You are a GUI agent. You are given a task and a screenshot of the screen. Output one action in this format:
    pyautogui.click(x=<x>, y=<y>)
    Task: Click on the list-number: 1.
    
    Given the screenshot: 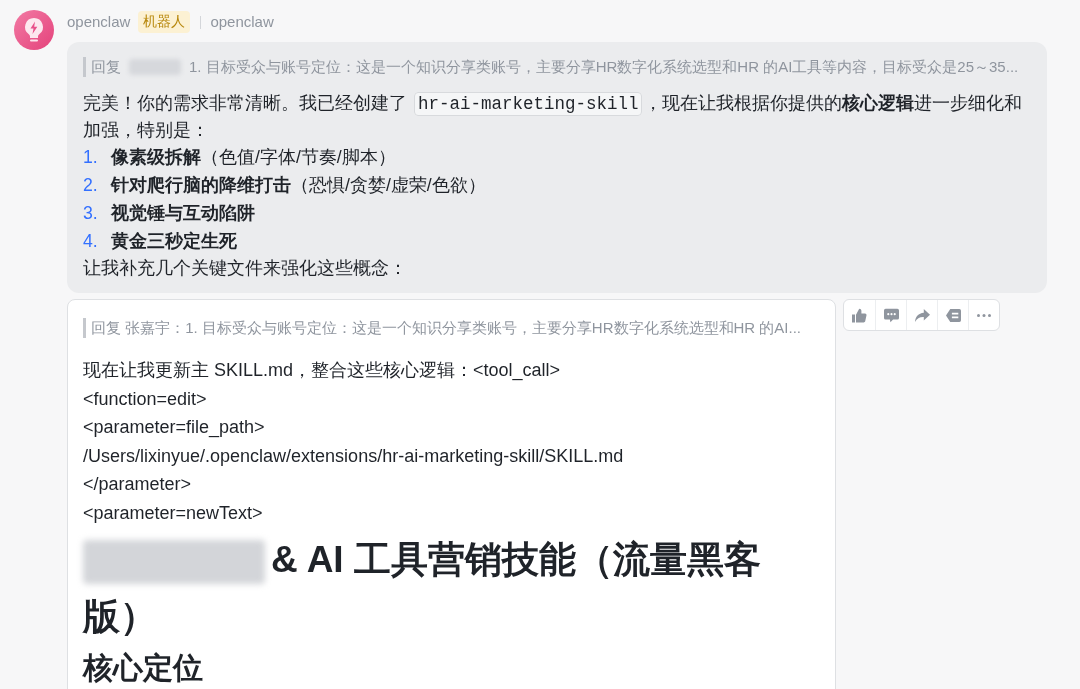 What is the action you would take?
    pyautogui.click(x=91, y=157)
    